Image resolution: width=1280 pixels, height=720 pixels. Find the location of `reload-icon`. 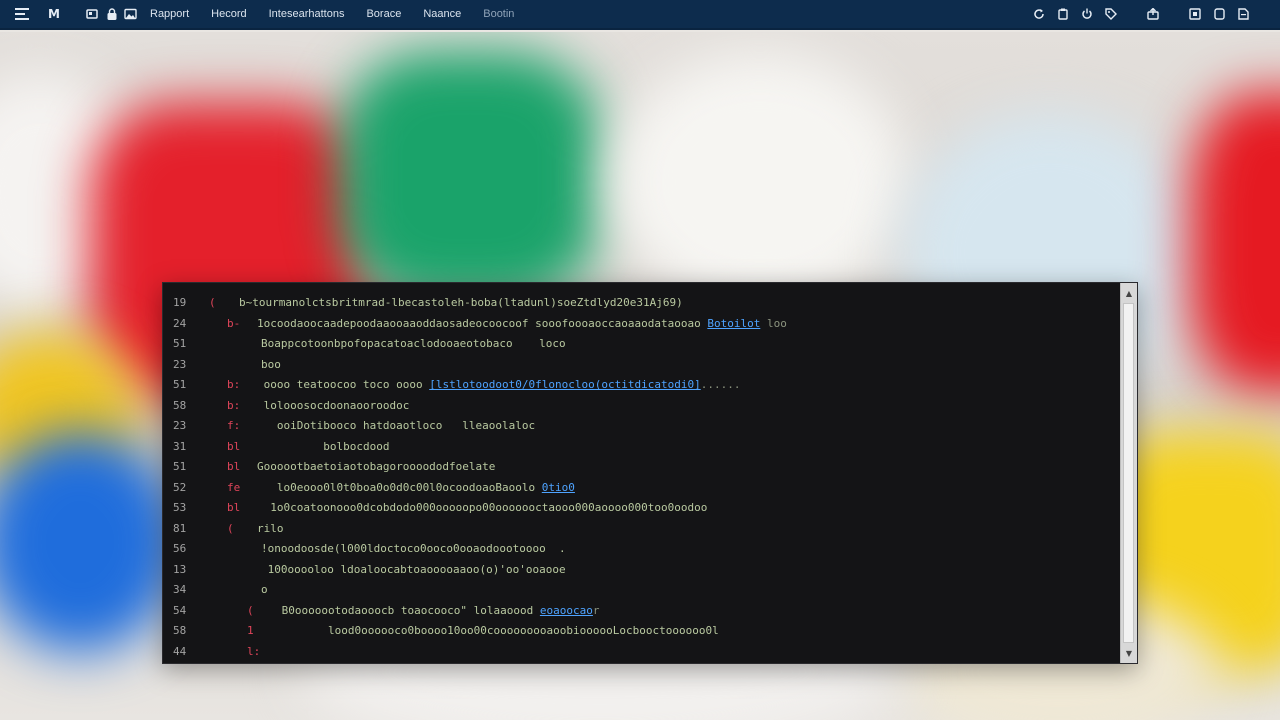

reload-icon is located at coordinates (1039, 14).